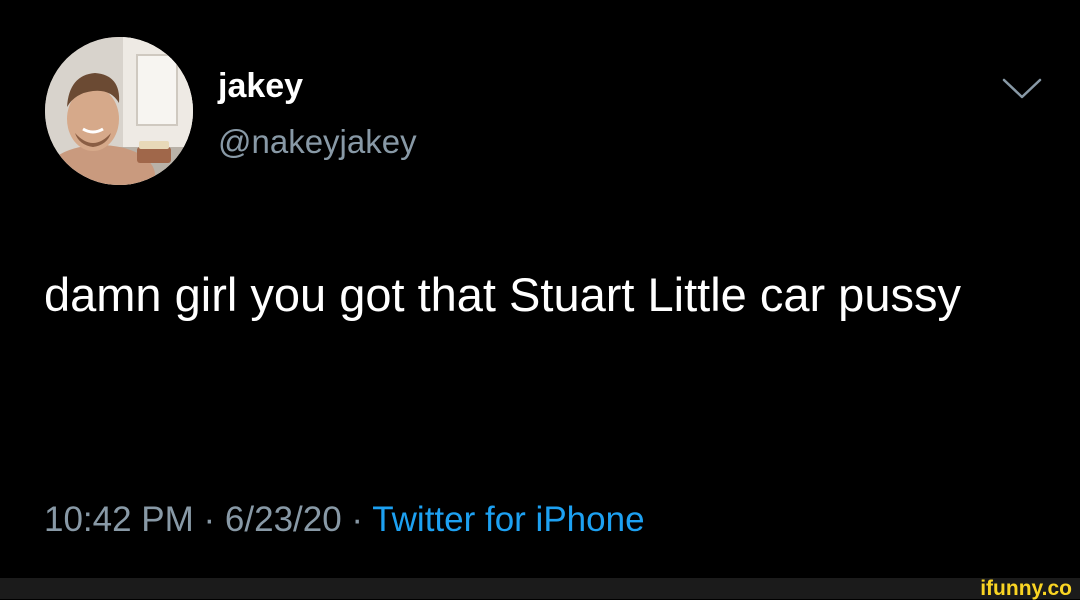  What do you see at coordinates (260, 86) in the screenshot?
I see `display-name: jakey` at bounding box center [260, 86].